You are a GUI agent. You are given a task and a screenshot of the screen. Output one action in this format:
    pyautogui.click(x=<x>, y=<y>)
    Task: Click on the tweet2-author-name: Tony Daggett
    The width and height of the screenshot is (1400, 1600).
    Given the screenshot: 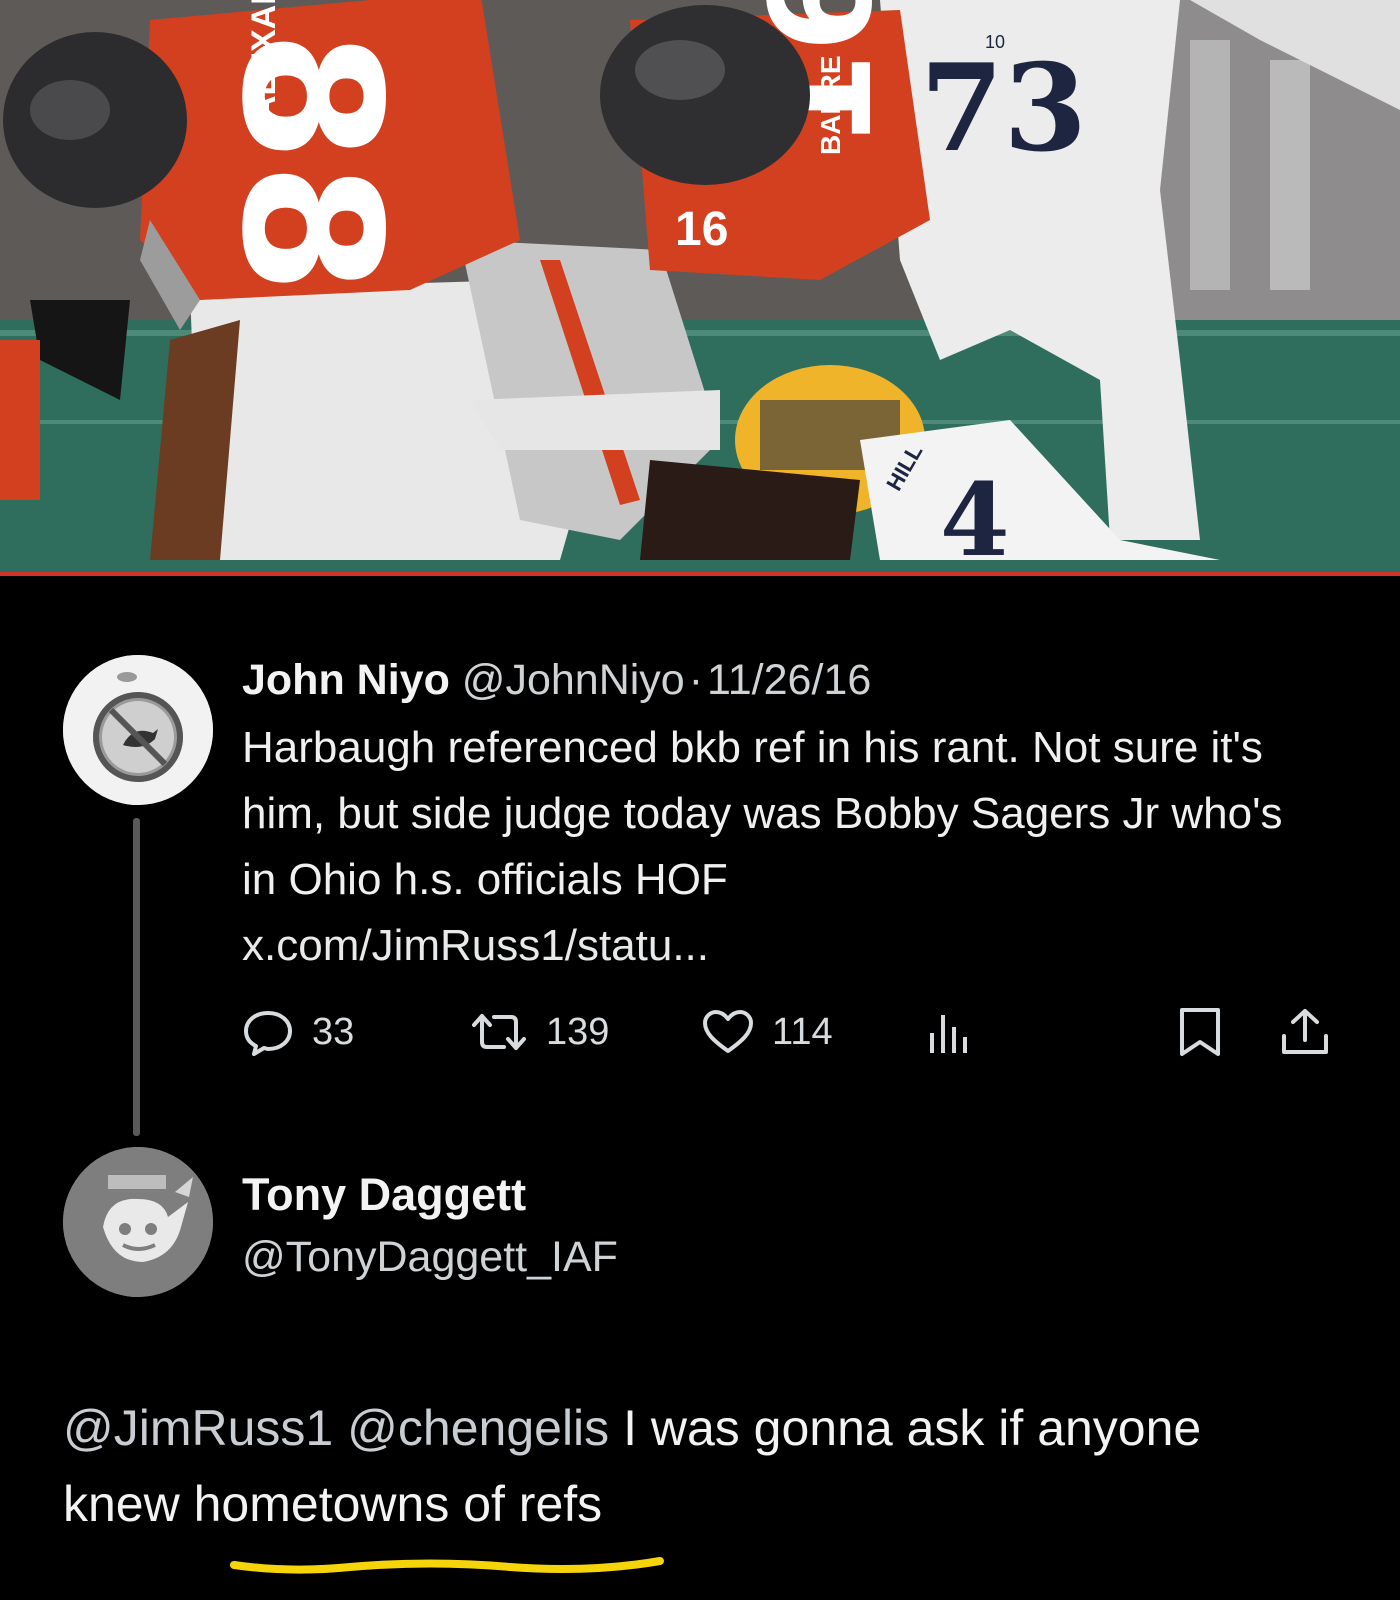 What is the action you would take?
    pyautogui.click(x=384, y=1195)
    